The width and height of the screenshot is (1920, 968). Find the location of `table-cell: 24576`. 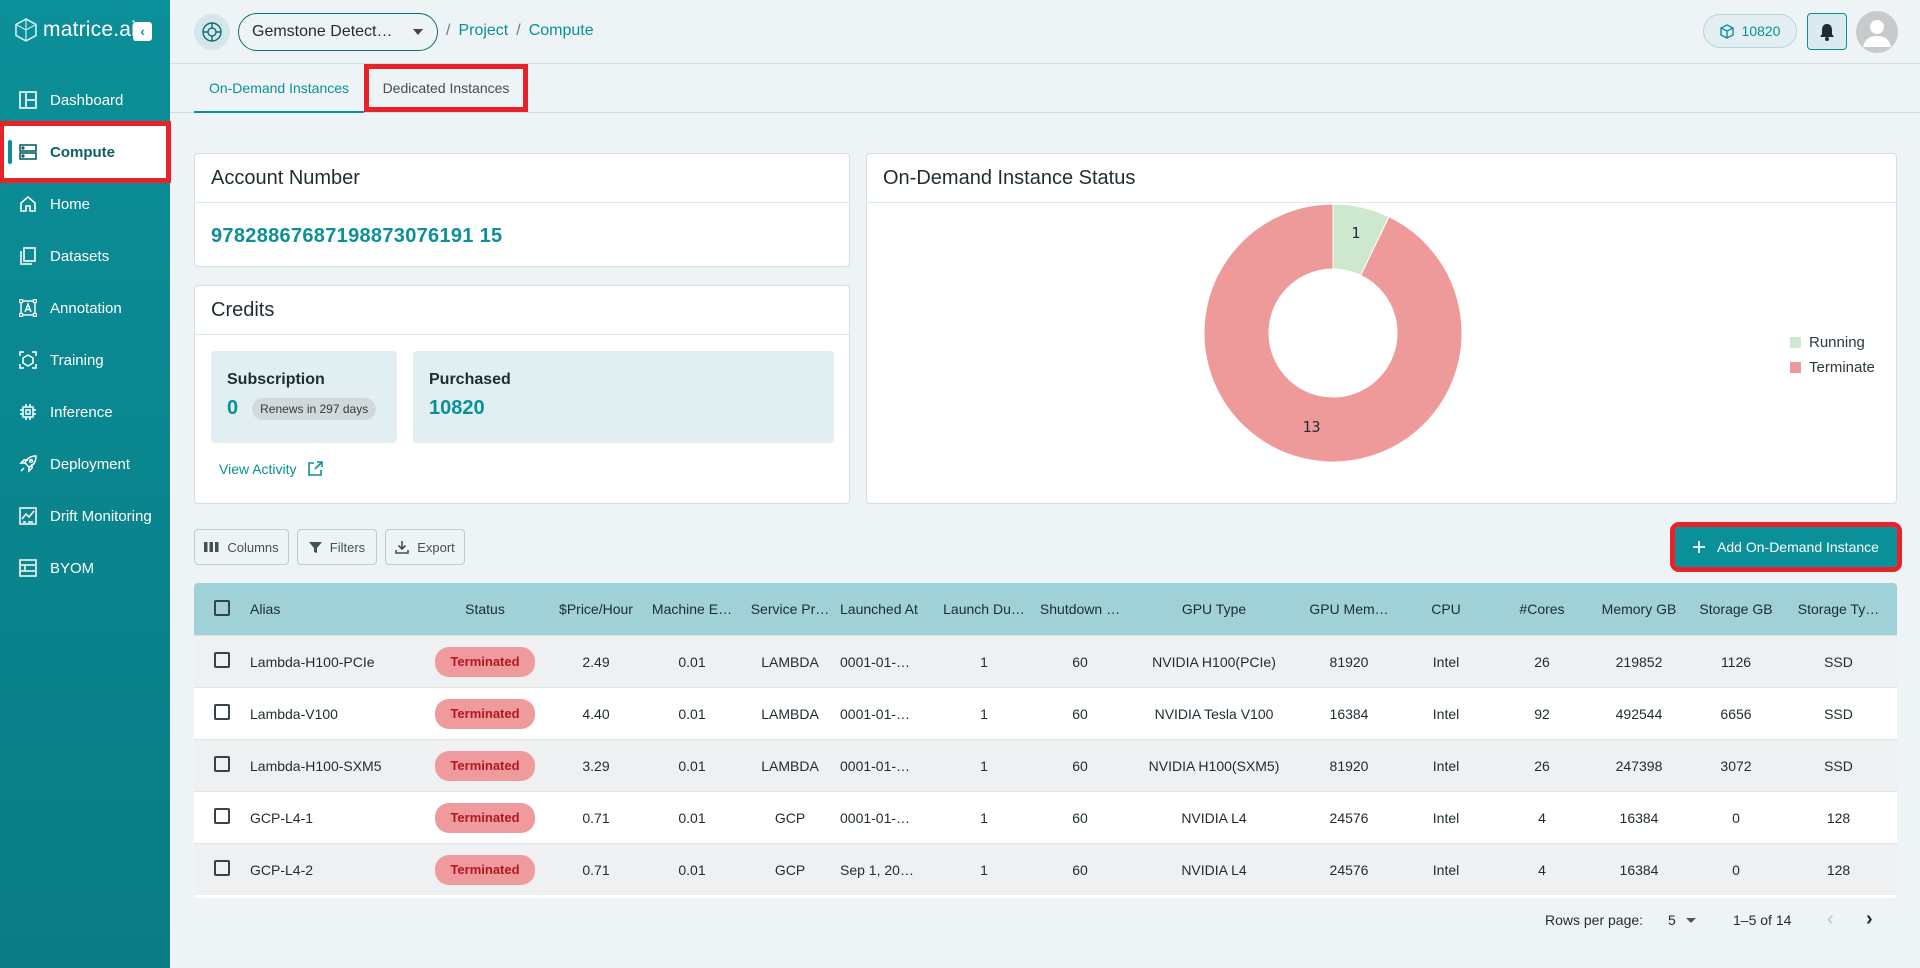

table-cell: 24576 is located at coordinates (1349, 869).